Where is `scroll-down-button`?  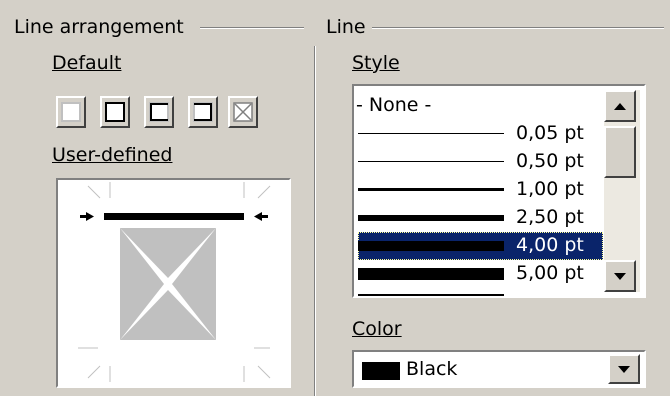 scroll-down-button is located at coordinates (620, 276).